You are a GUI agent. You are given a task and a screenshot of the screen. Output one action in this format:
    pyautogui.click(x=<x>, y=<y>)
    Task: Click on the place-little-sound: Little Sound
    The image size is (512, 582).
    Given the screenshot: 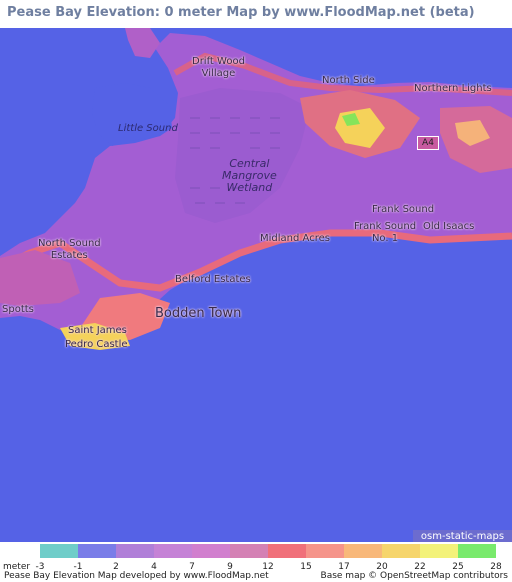 What is the action you would take?
    pyautogui.click(x=148, y=128)
    